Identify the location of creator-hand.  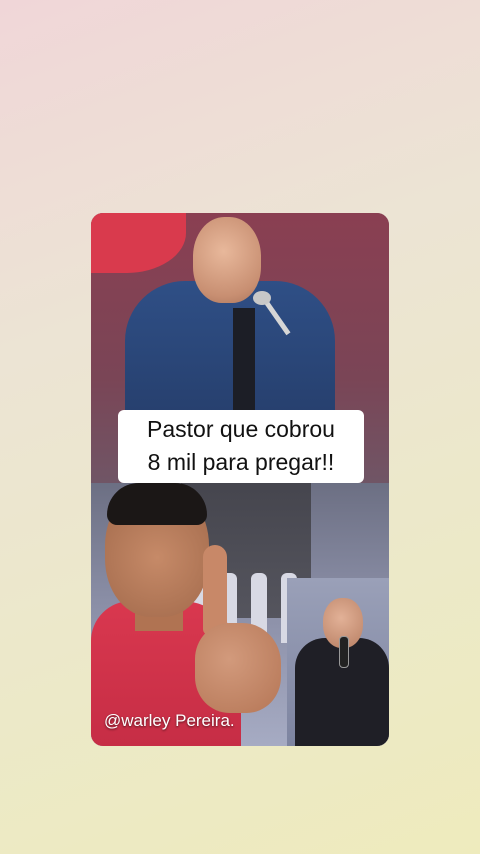
(238, 668).